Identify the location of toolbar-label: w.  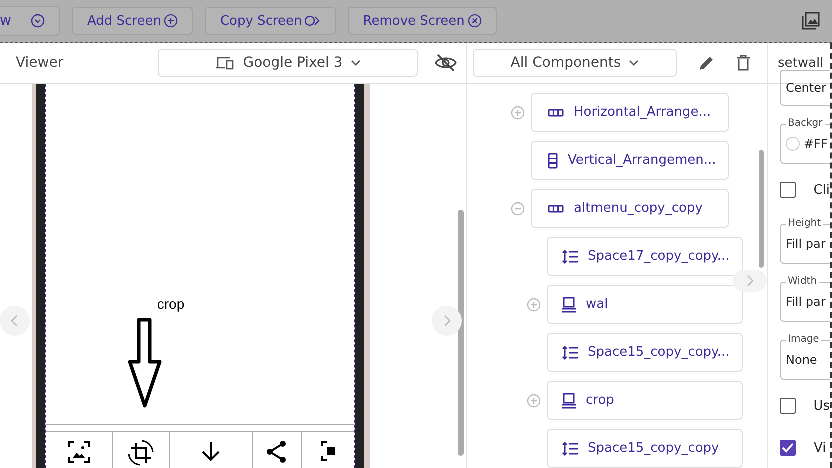
(6, 21).